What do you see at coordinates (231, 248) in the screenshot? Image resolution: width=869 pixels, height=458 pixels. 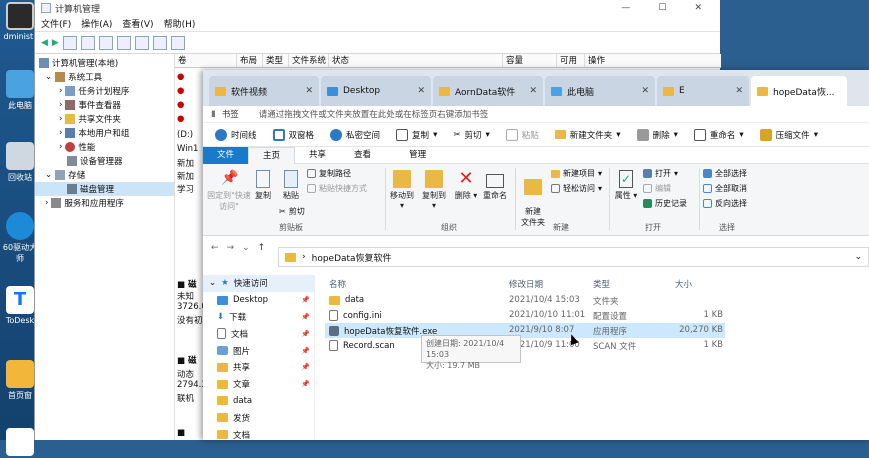 I see `forward-icon: →` at bounding box center [231, 248].